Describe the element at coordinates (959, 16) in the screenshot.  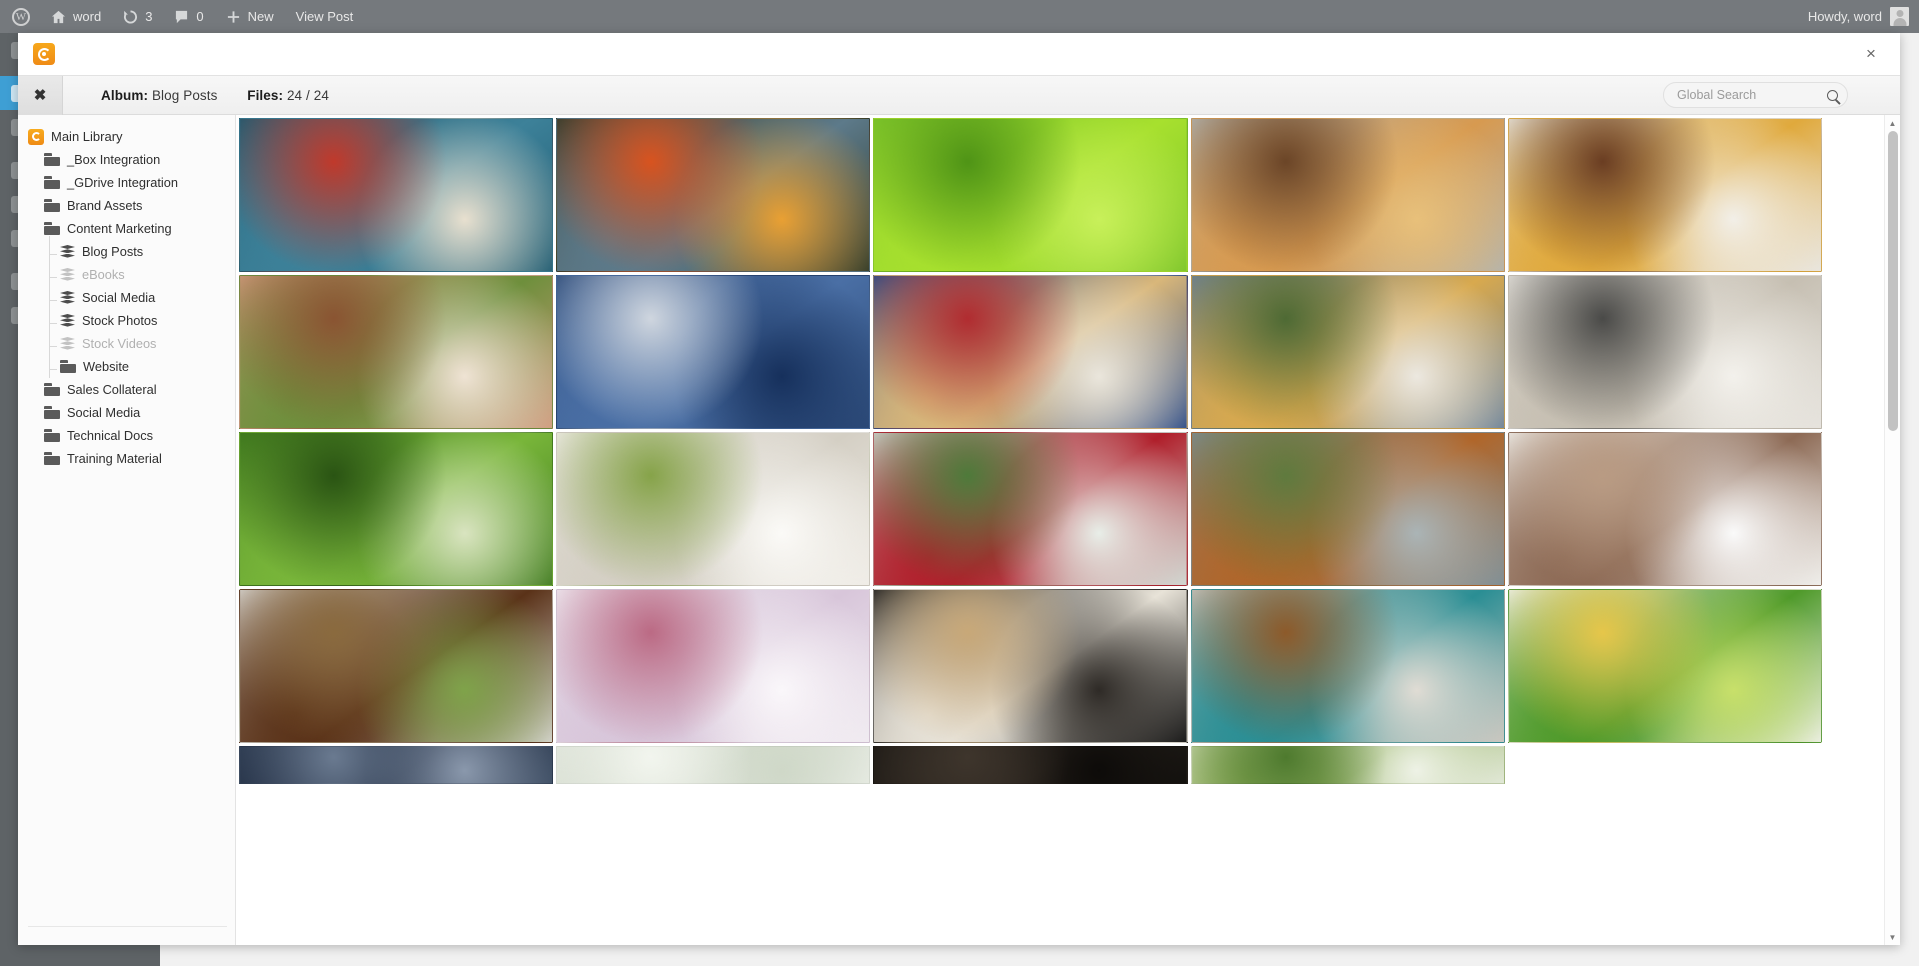
I see `wp-admin-bar: word 3 0 New View Post Howdy, word` at that location.